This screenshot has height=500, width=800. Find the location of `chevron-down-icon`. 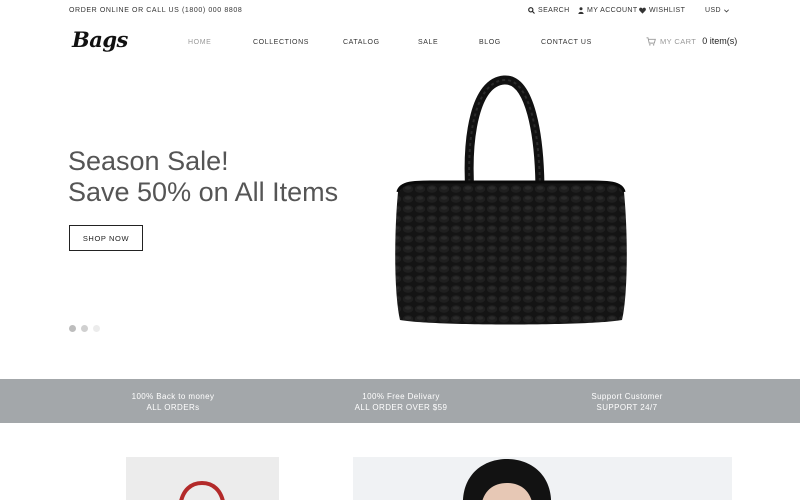

chevron-down-icon is located at coordinates (726, 10).